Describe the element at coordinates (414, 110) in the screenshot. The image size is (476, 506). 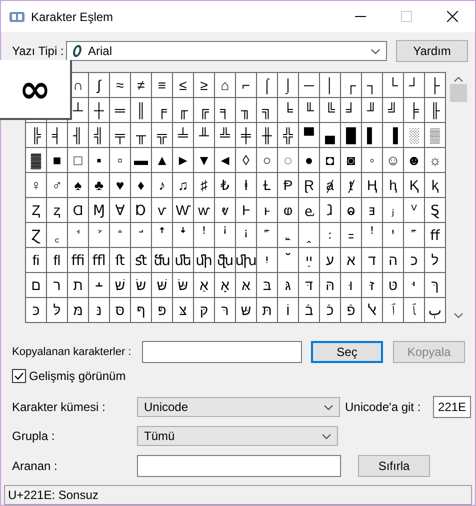
I see `character-cell: ╞` at that location.